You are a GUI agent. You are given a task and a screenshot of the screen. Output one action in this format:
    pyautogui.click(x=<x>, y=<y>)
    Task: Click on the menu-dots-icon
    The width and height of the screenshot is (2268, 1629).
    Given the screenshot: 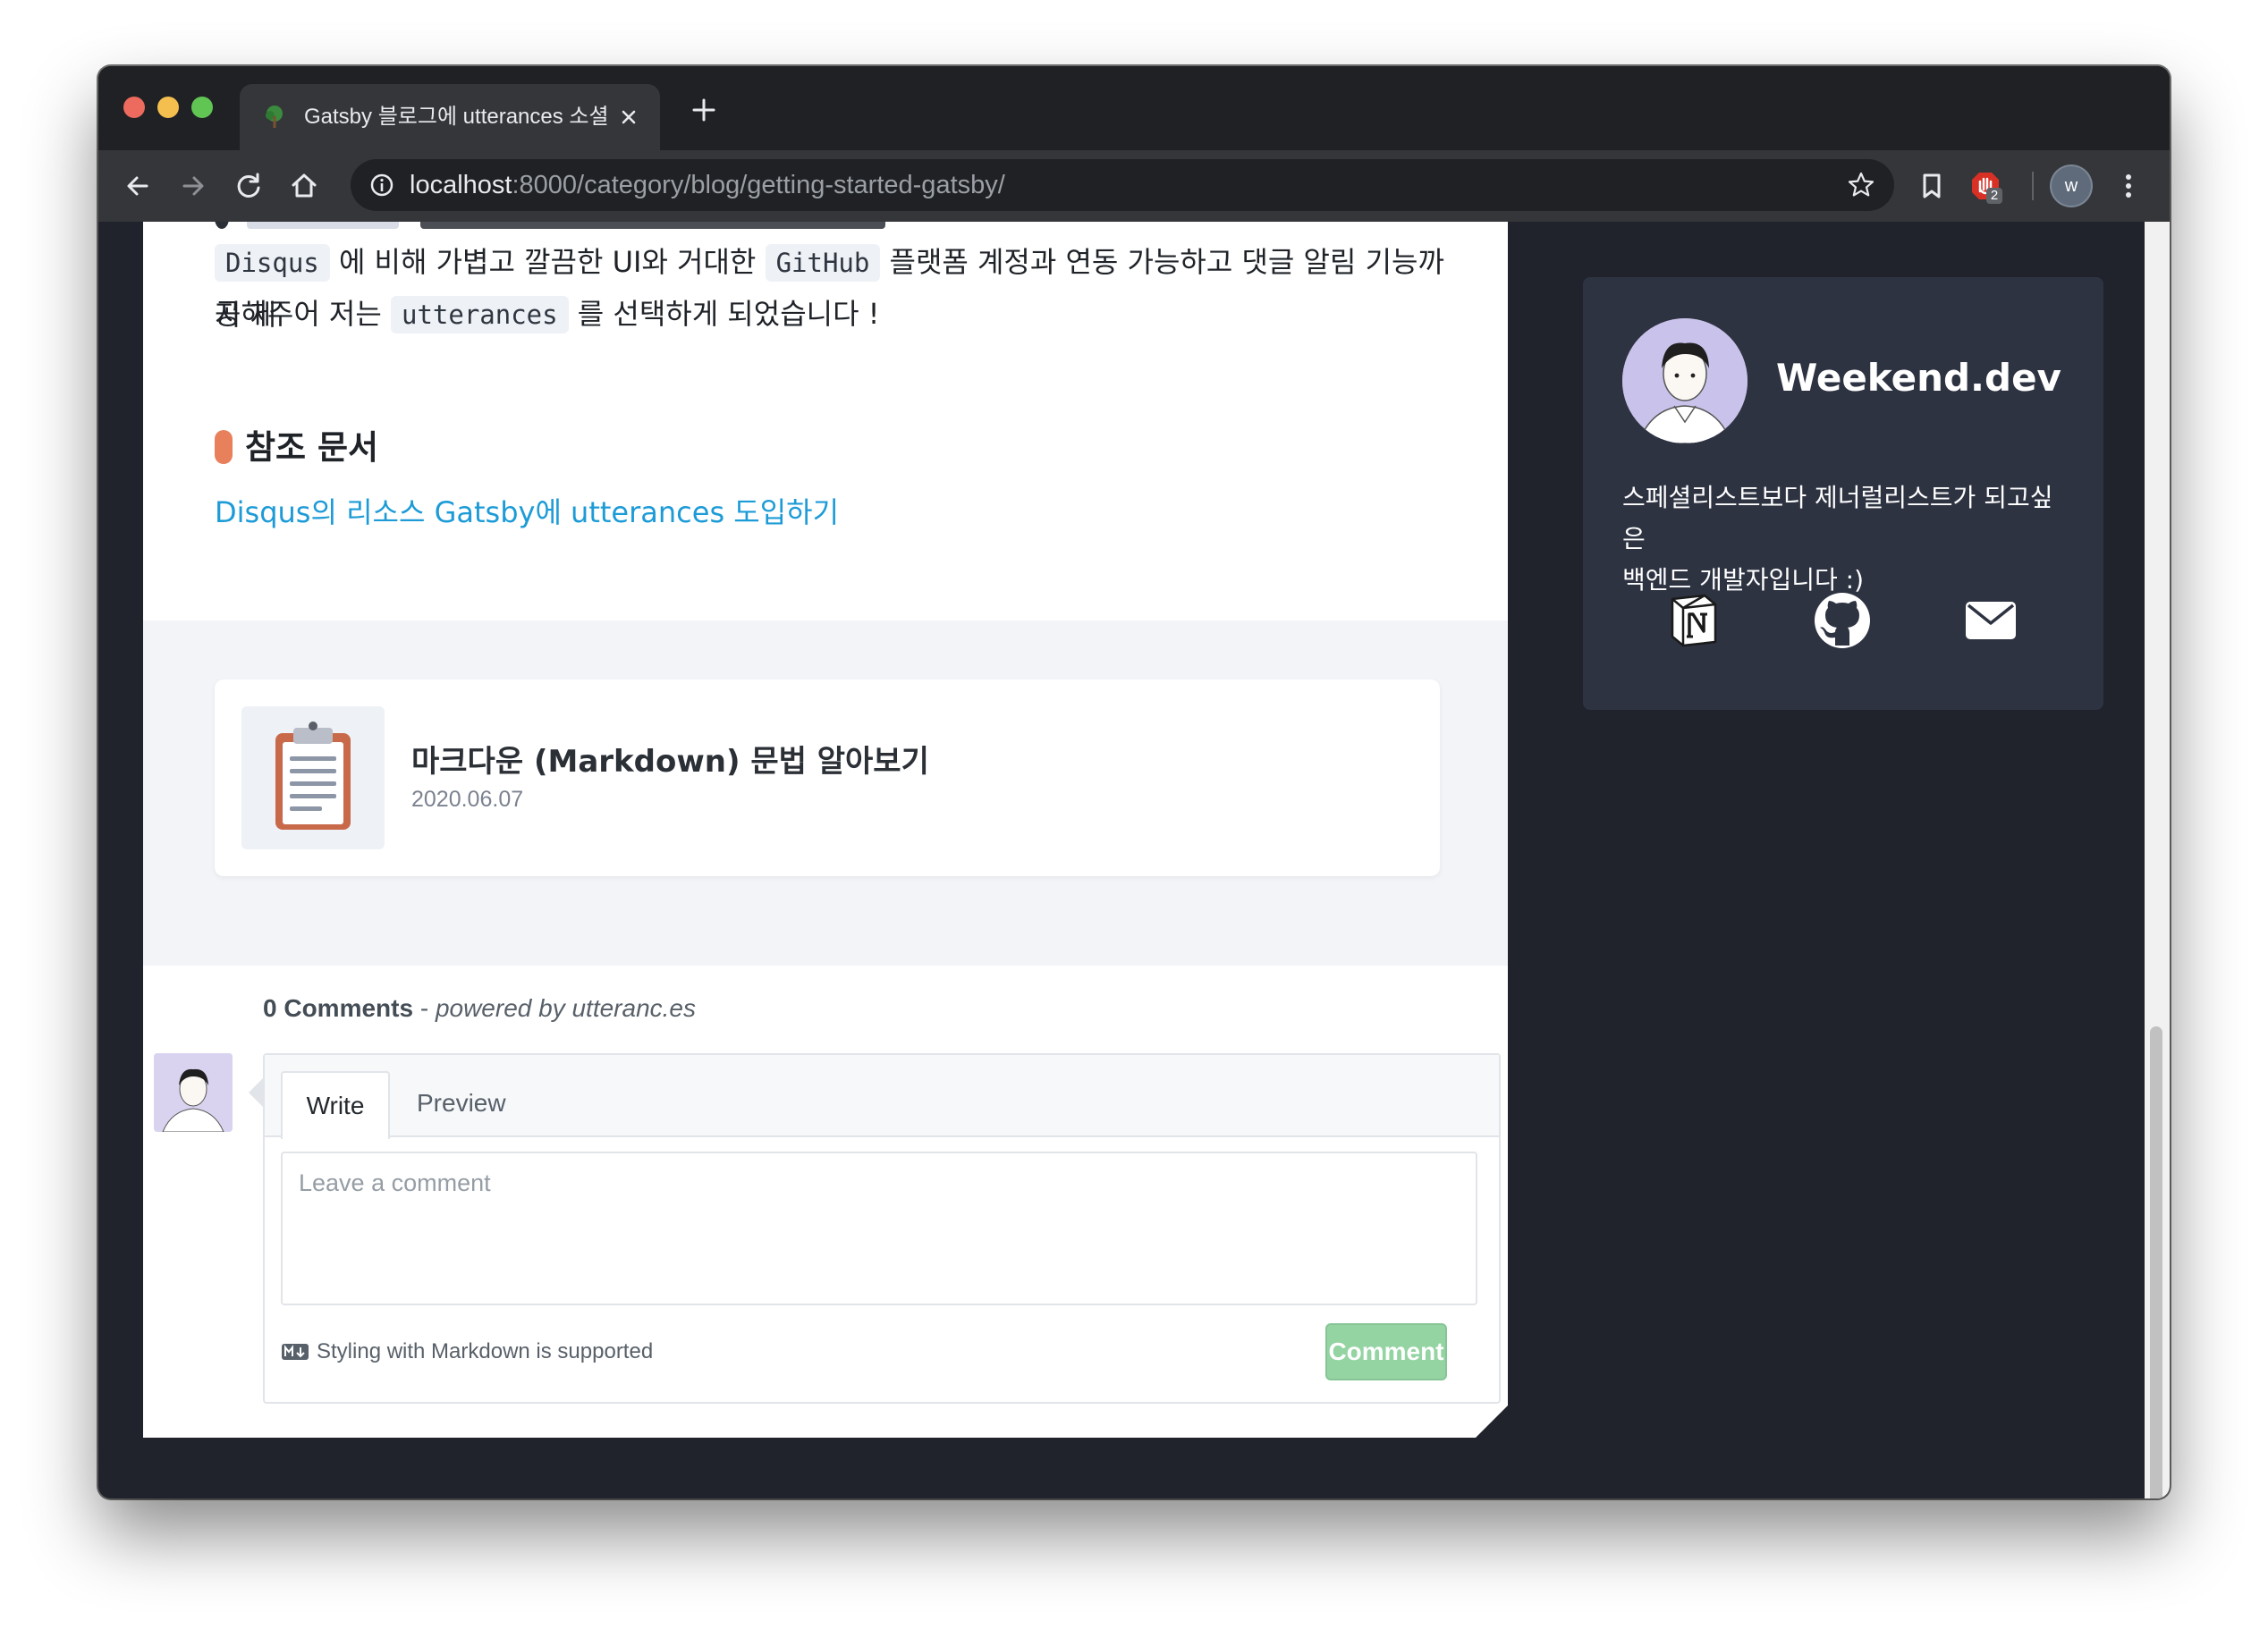 What is the action you would take?
    pyautogui.click(x=2128, y=186)
    